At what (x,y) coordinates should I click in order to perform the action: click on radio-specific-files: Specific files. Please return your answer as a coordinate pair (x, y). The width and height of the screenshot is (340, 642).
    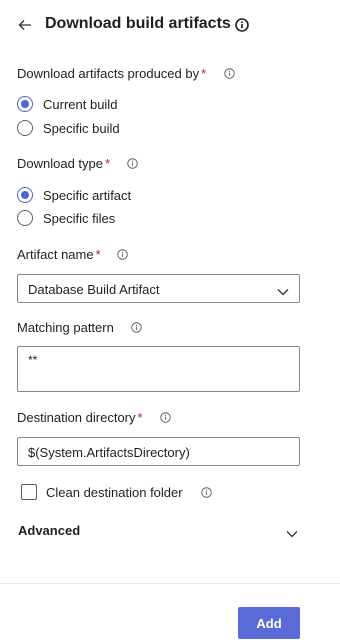
    Looking at the image, I should click on (66, 218).